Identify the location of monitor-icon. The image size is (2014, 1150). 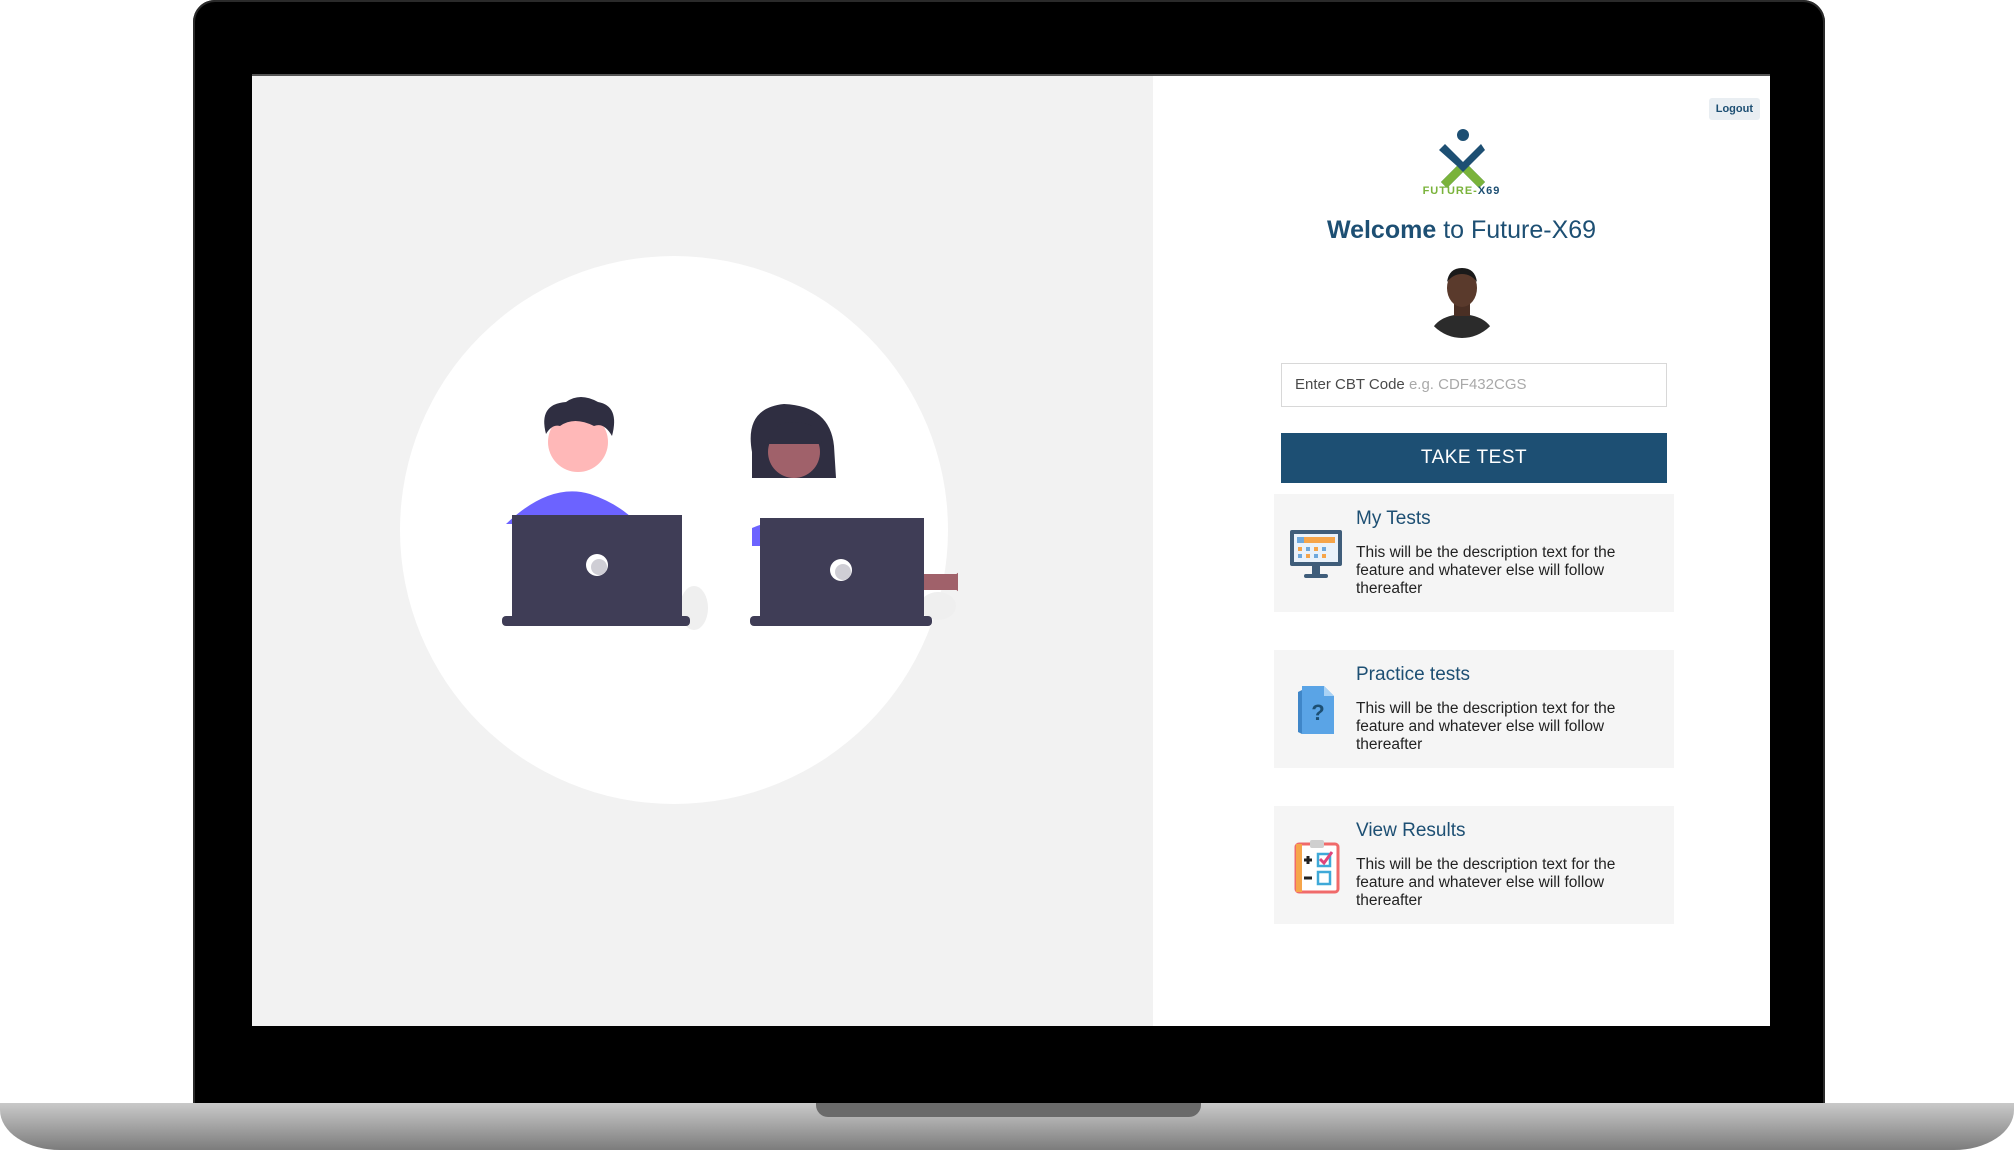
(1316, 554).